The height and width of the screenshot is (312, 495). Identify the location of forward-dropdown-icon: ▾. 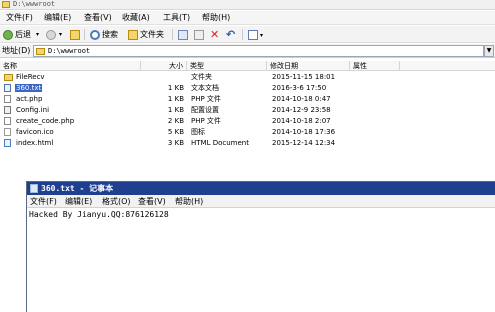
(60, 34).